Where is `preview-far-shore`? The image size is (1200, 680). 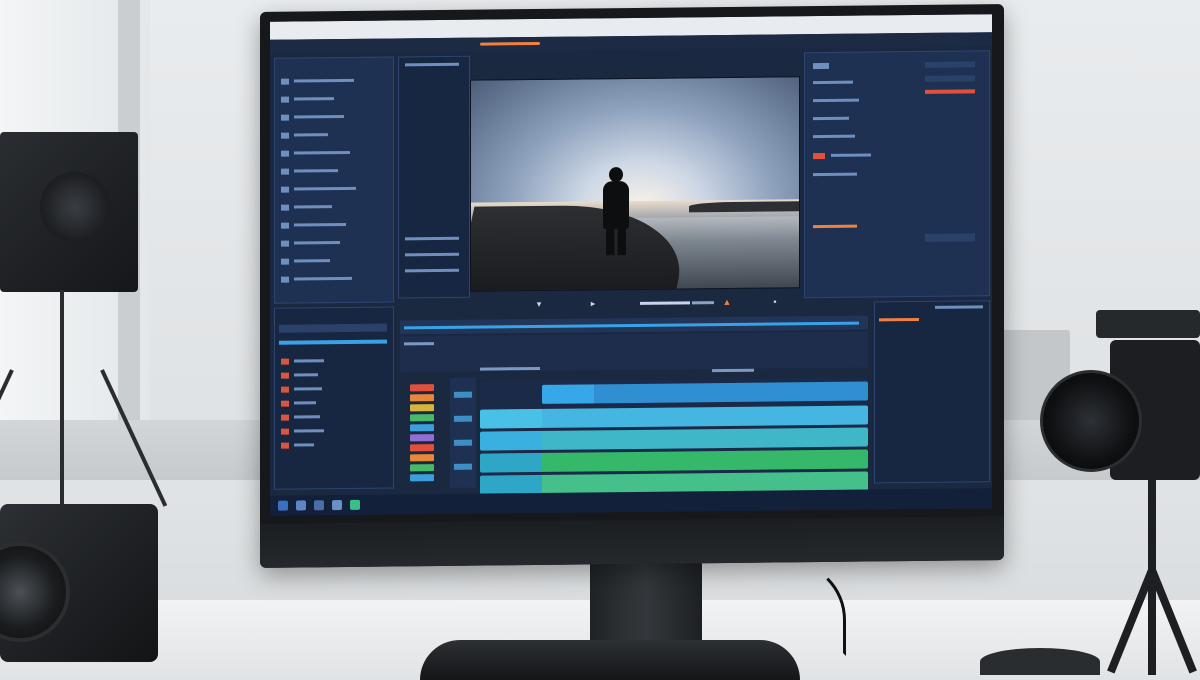 preview-far-shore is located at coordinates (744, 207).